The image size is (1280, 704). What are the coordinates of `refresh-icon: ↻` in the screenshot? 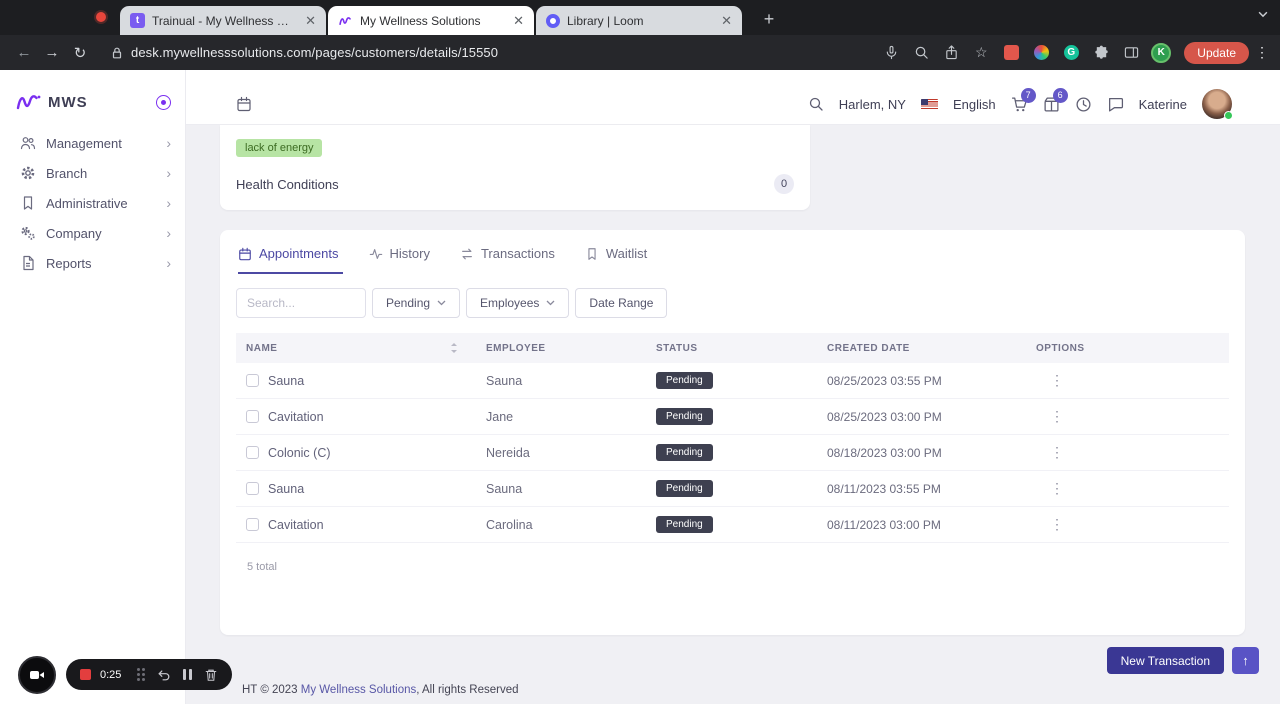 It's located at (80, 53).